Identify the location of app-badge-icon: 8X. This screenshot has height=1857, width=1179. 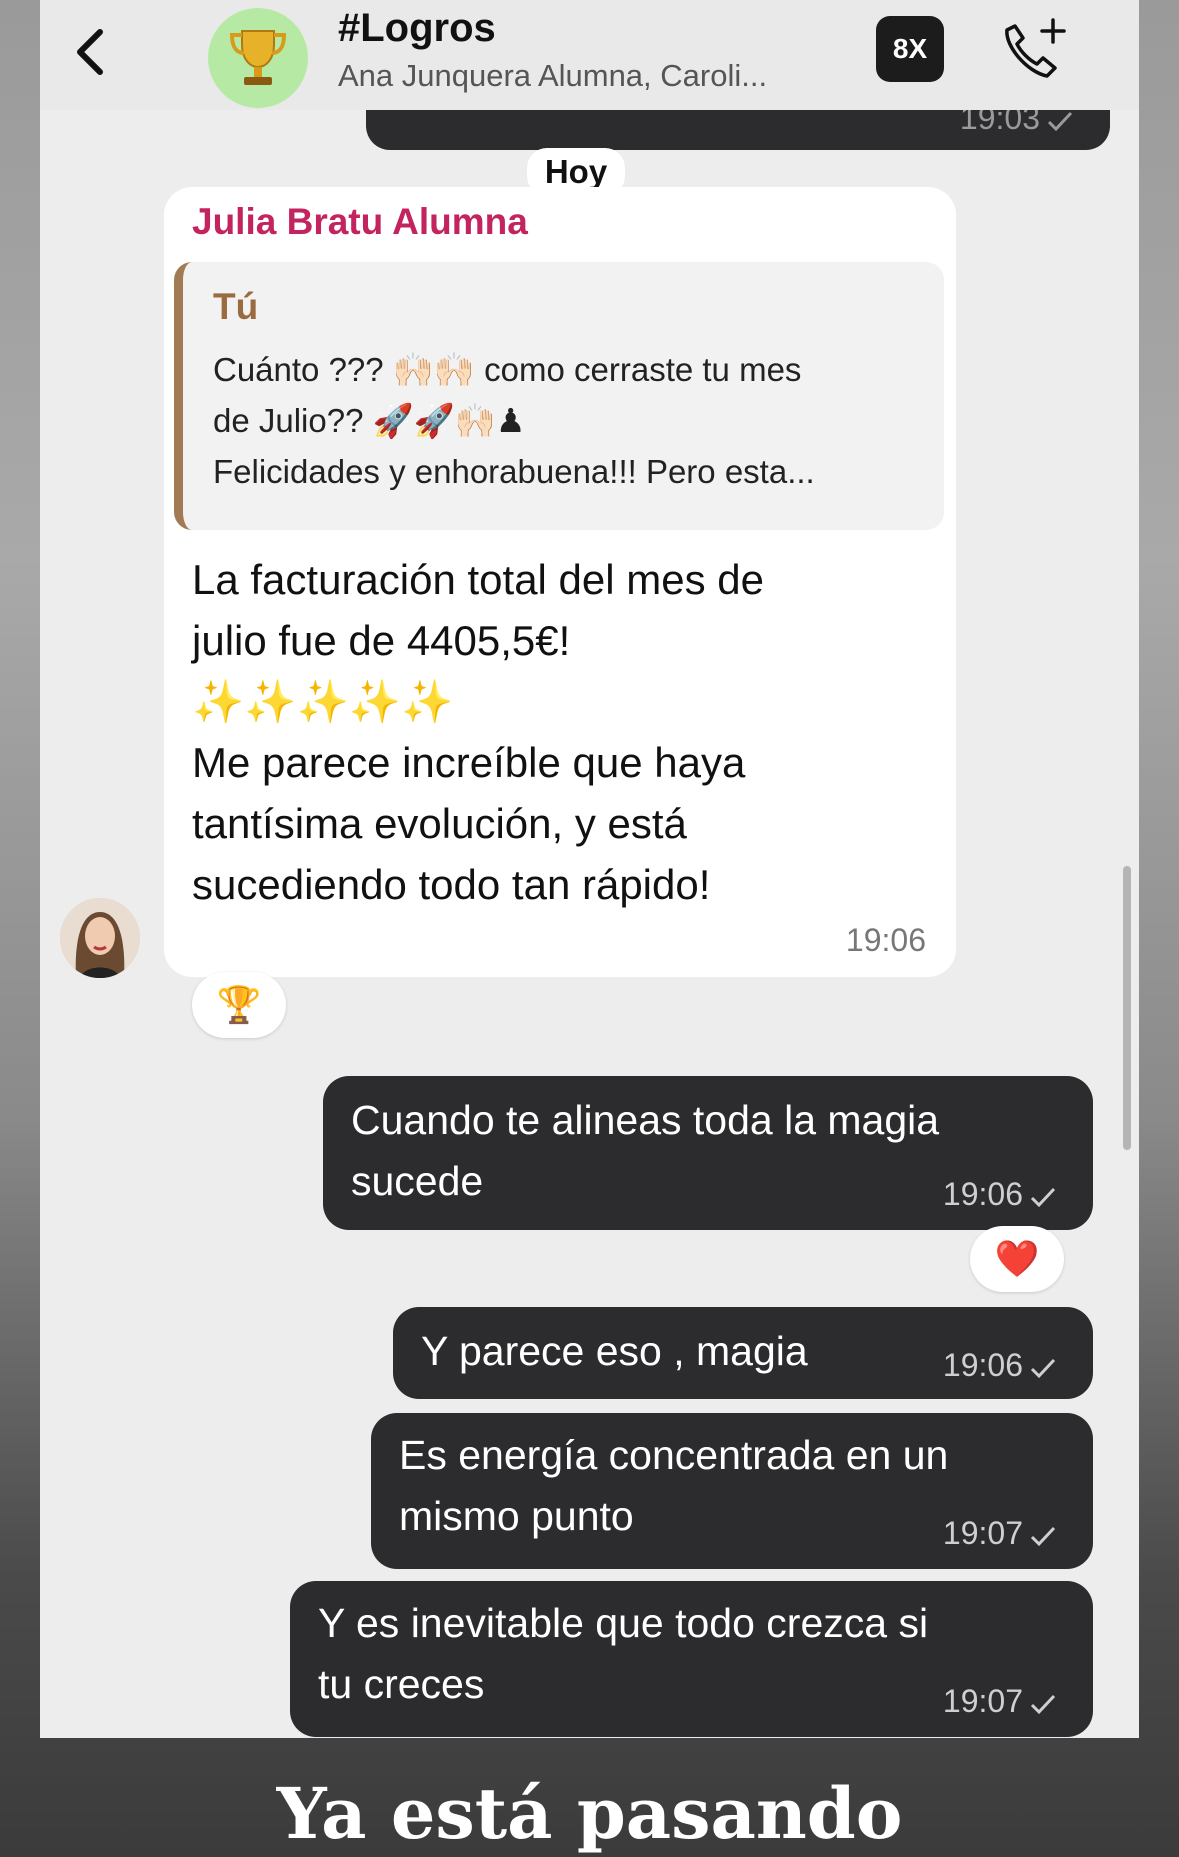
(910, 49).